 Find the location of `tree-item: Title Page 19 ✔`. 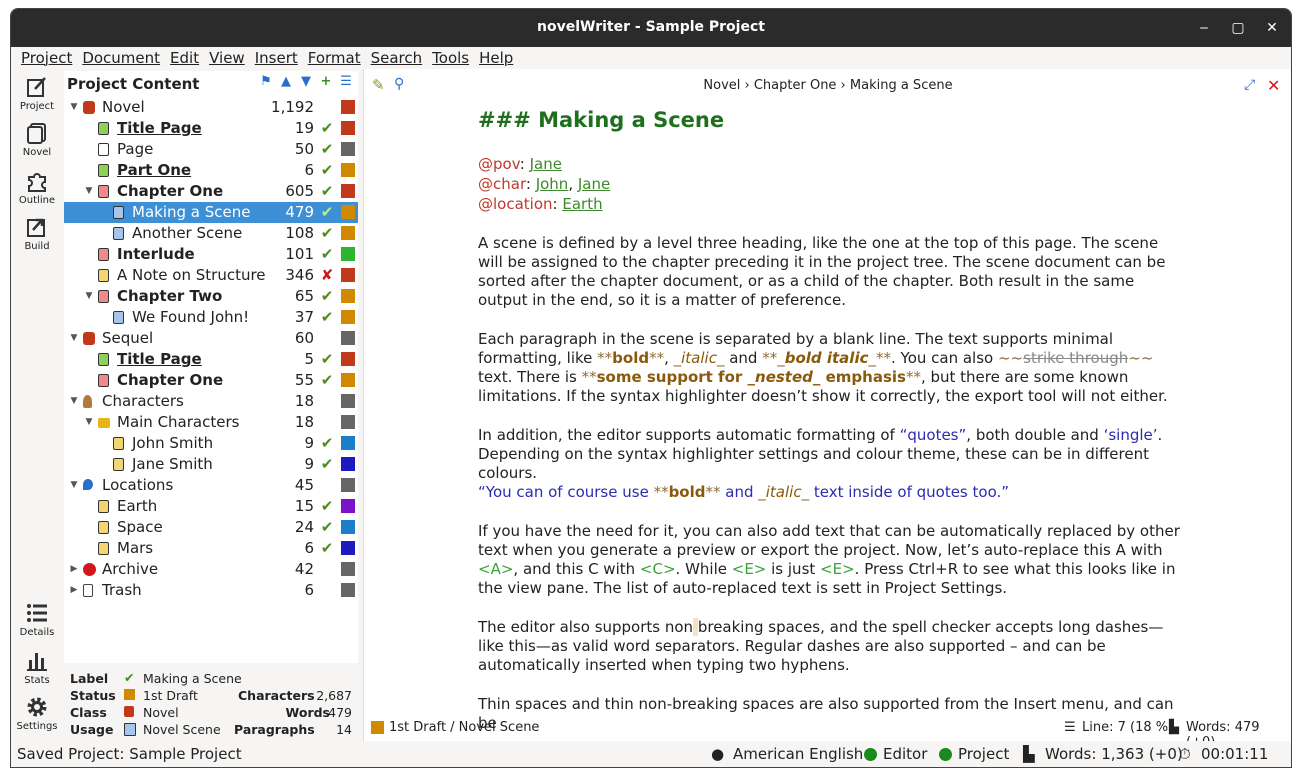

tree-item: Title Page 19 ✔ is located at coordinates (211, 128).